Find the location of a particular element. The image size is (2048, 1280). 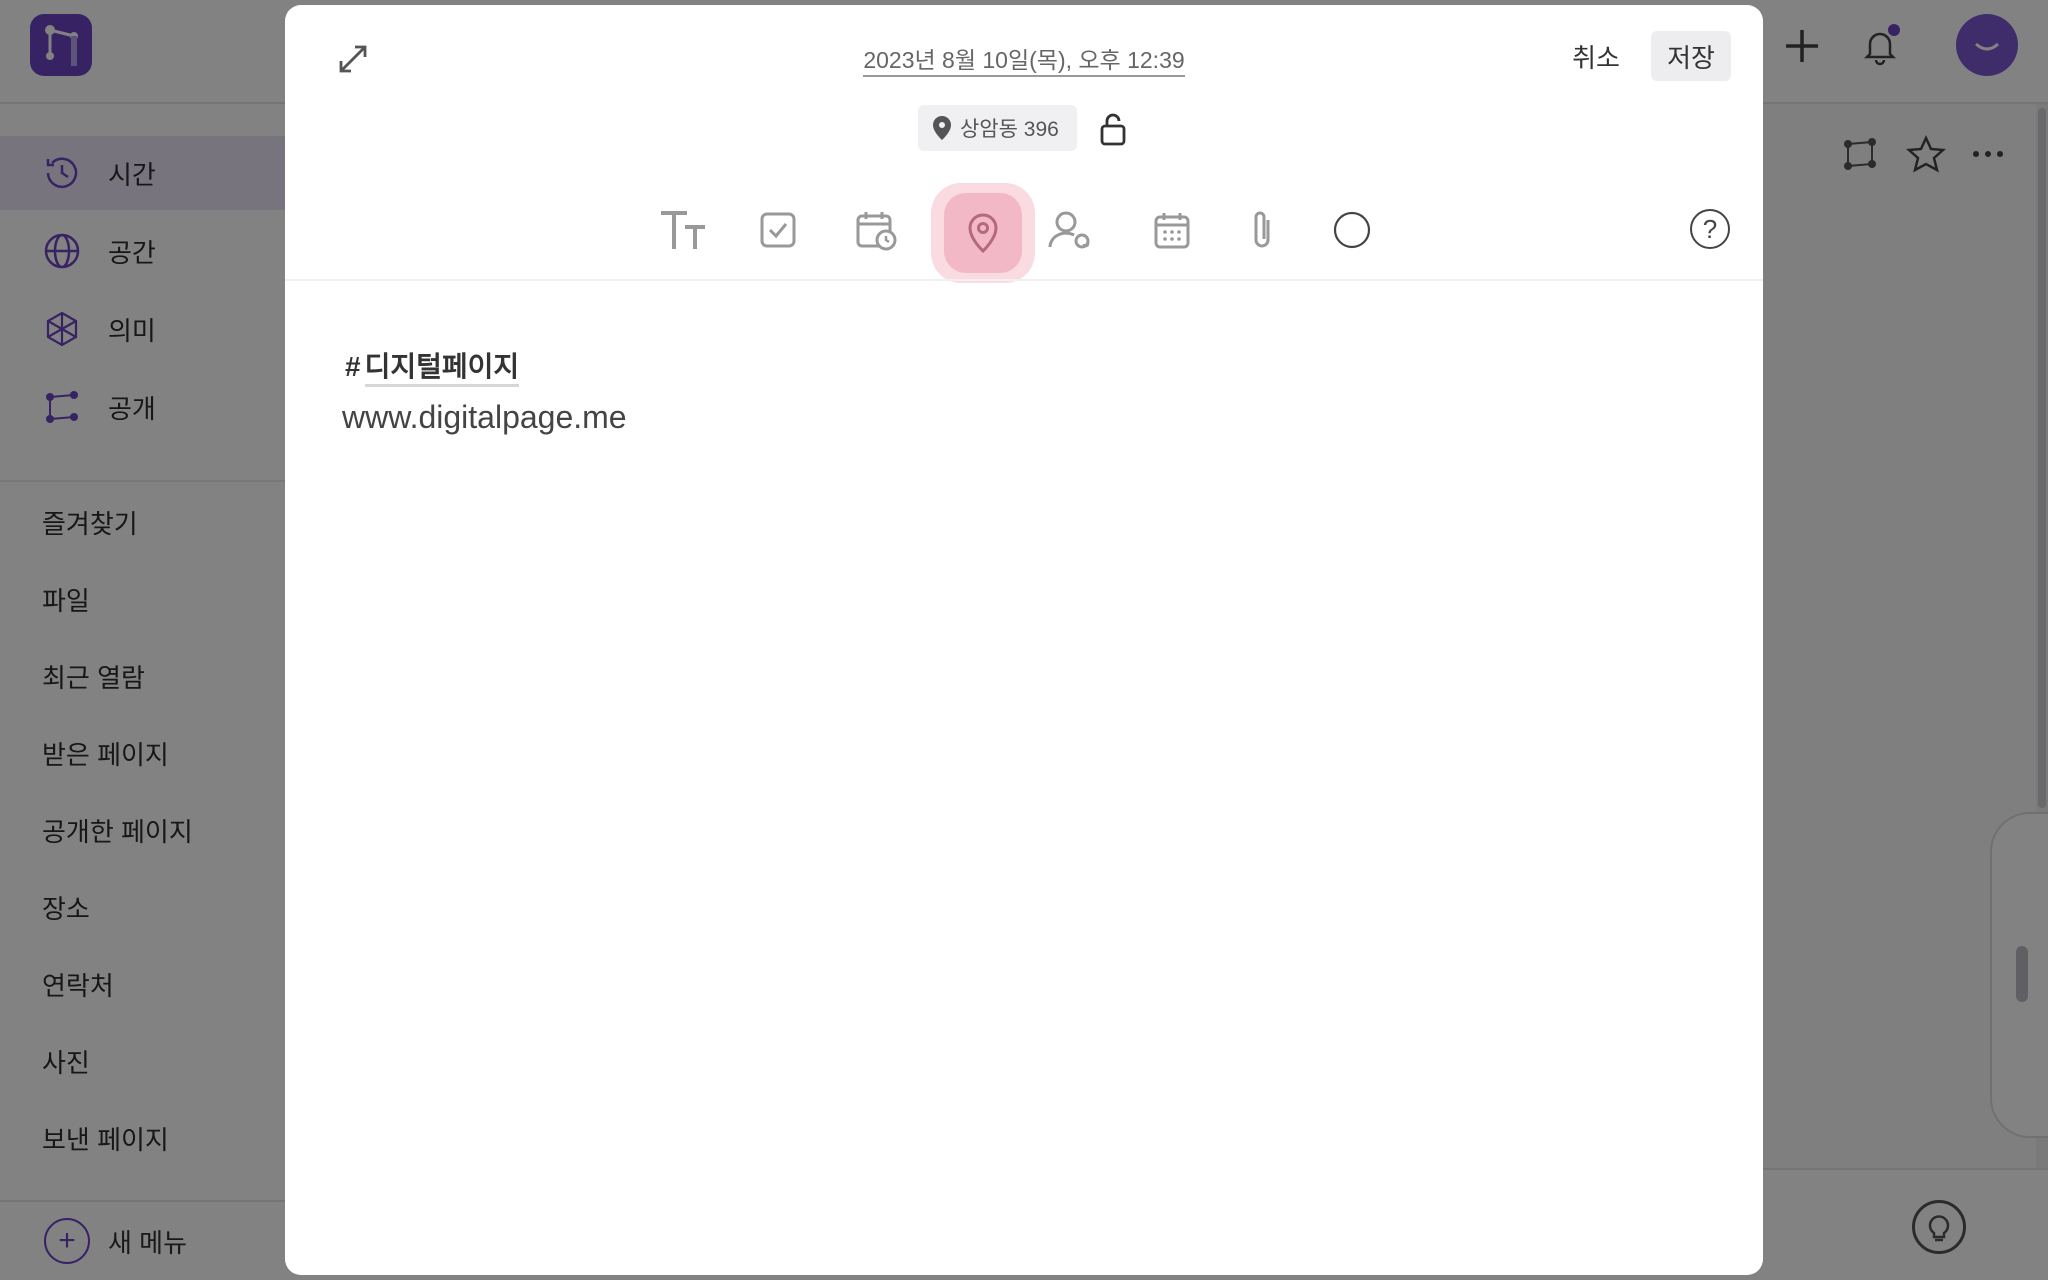

page-body-text: www.digitalpage.me is located at coordinates (484, 417).